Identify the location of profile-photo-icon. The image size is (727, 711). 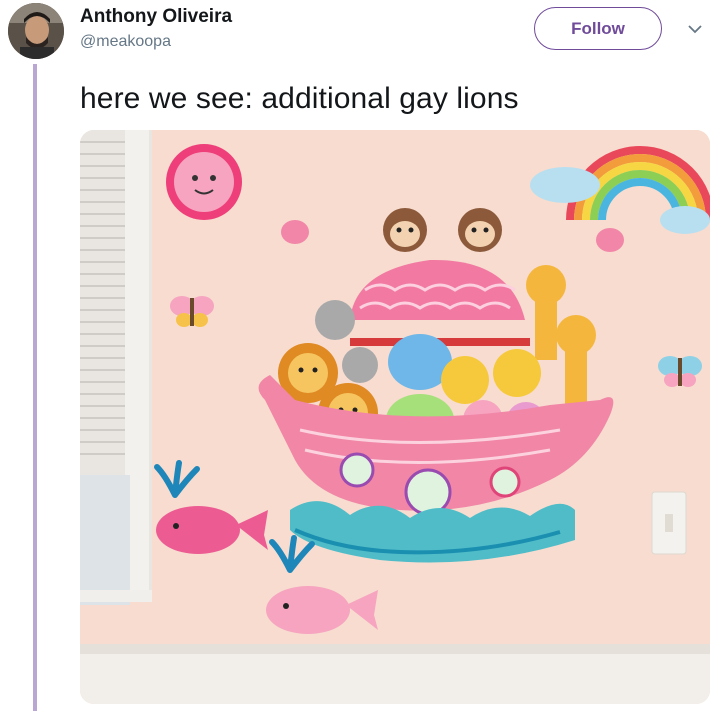
(36, 31).